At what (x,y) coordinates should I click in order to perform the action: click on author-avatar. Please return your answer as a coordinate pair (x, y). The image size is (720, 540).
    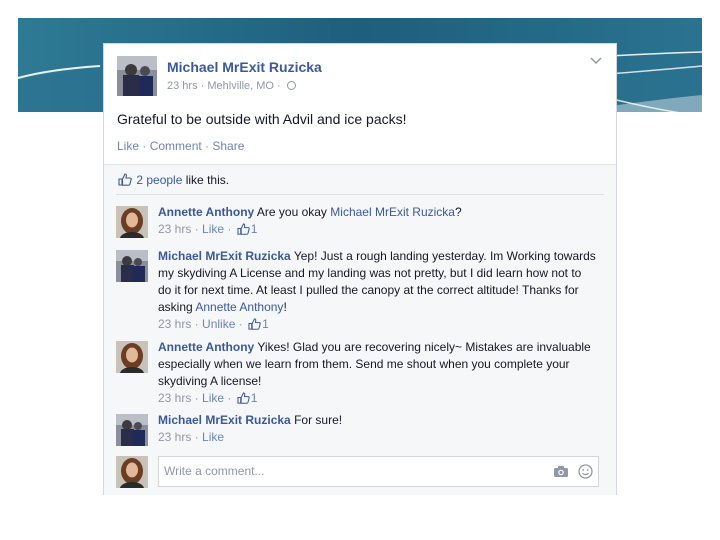
    Looking at the image, I should click on (137, 76).